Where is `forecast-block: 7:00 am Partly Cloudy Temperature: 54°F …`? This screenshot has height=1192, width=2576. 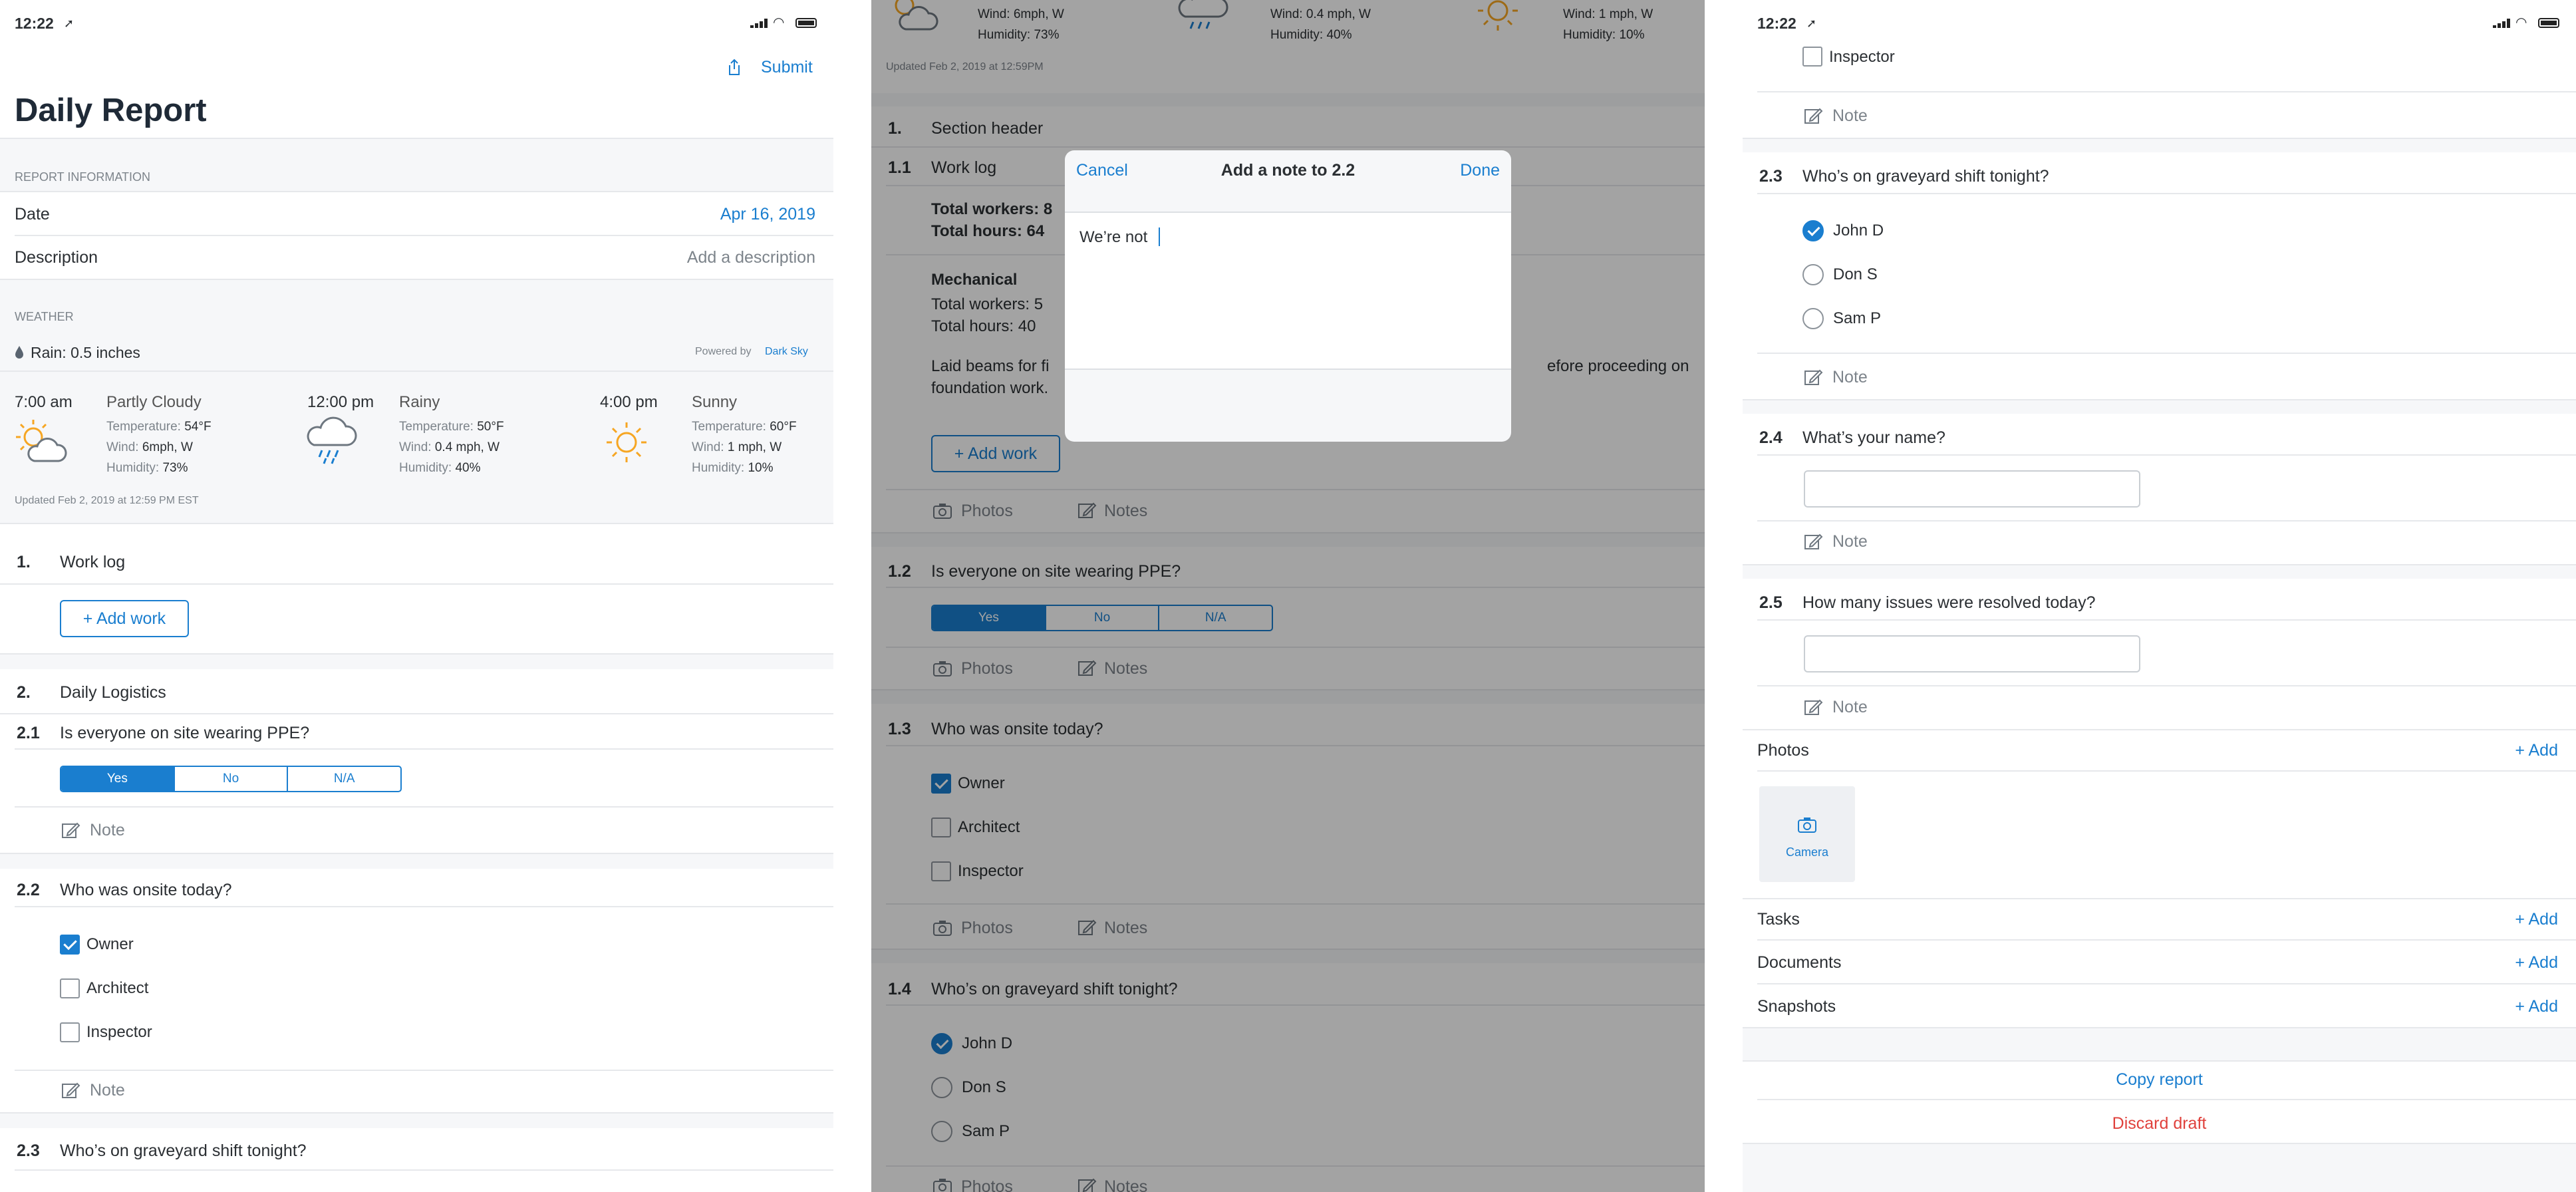 forecast-block: 7:00 am Partly Cloudy Temperature: 54°F … is located at coordinates (146, 432).